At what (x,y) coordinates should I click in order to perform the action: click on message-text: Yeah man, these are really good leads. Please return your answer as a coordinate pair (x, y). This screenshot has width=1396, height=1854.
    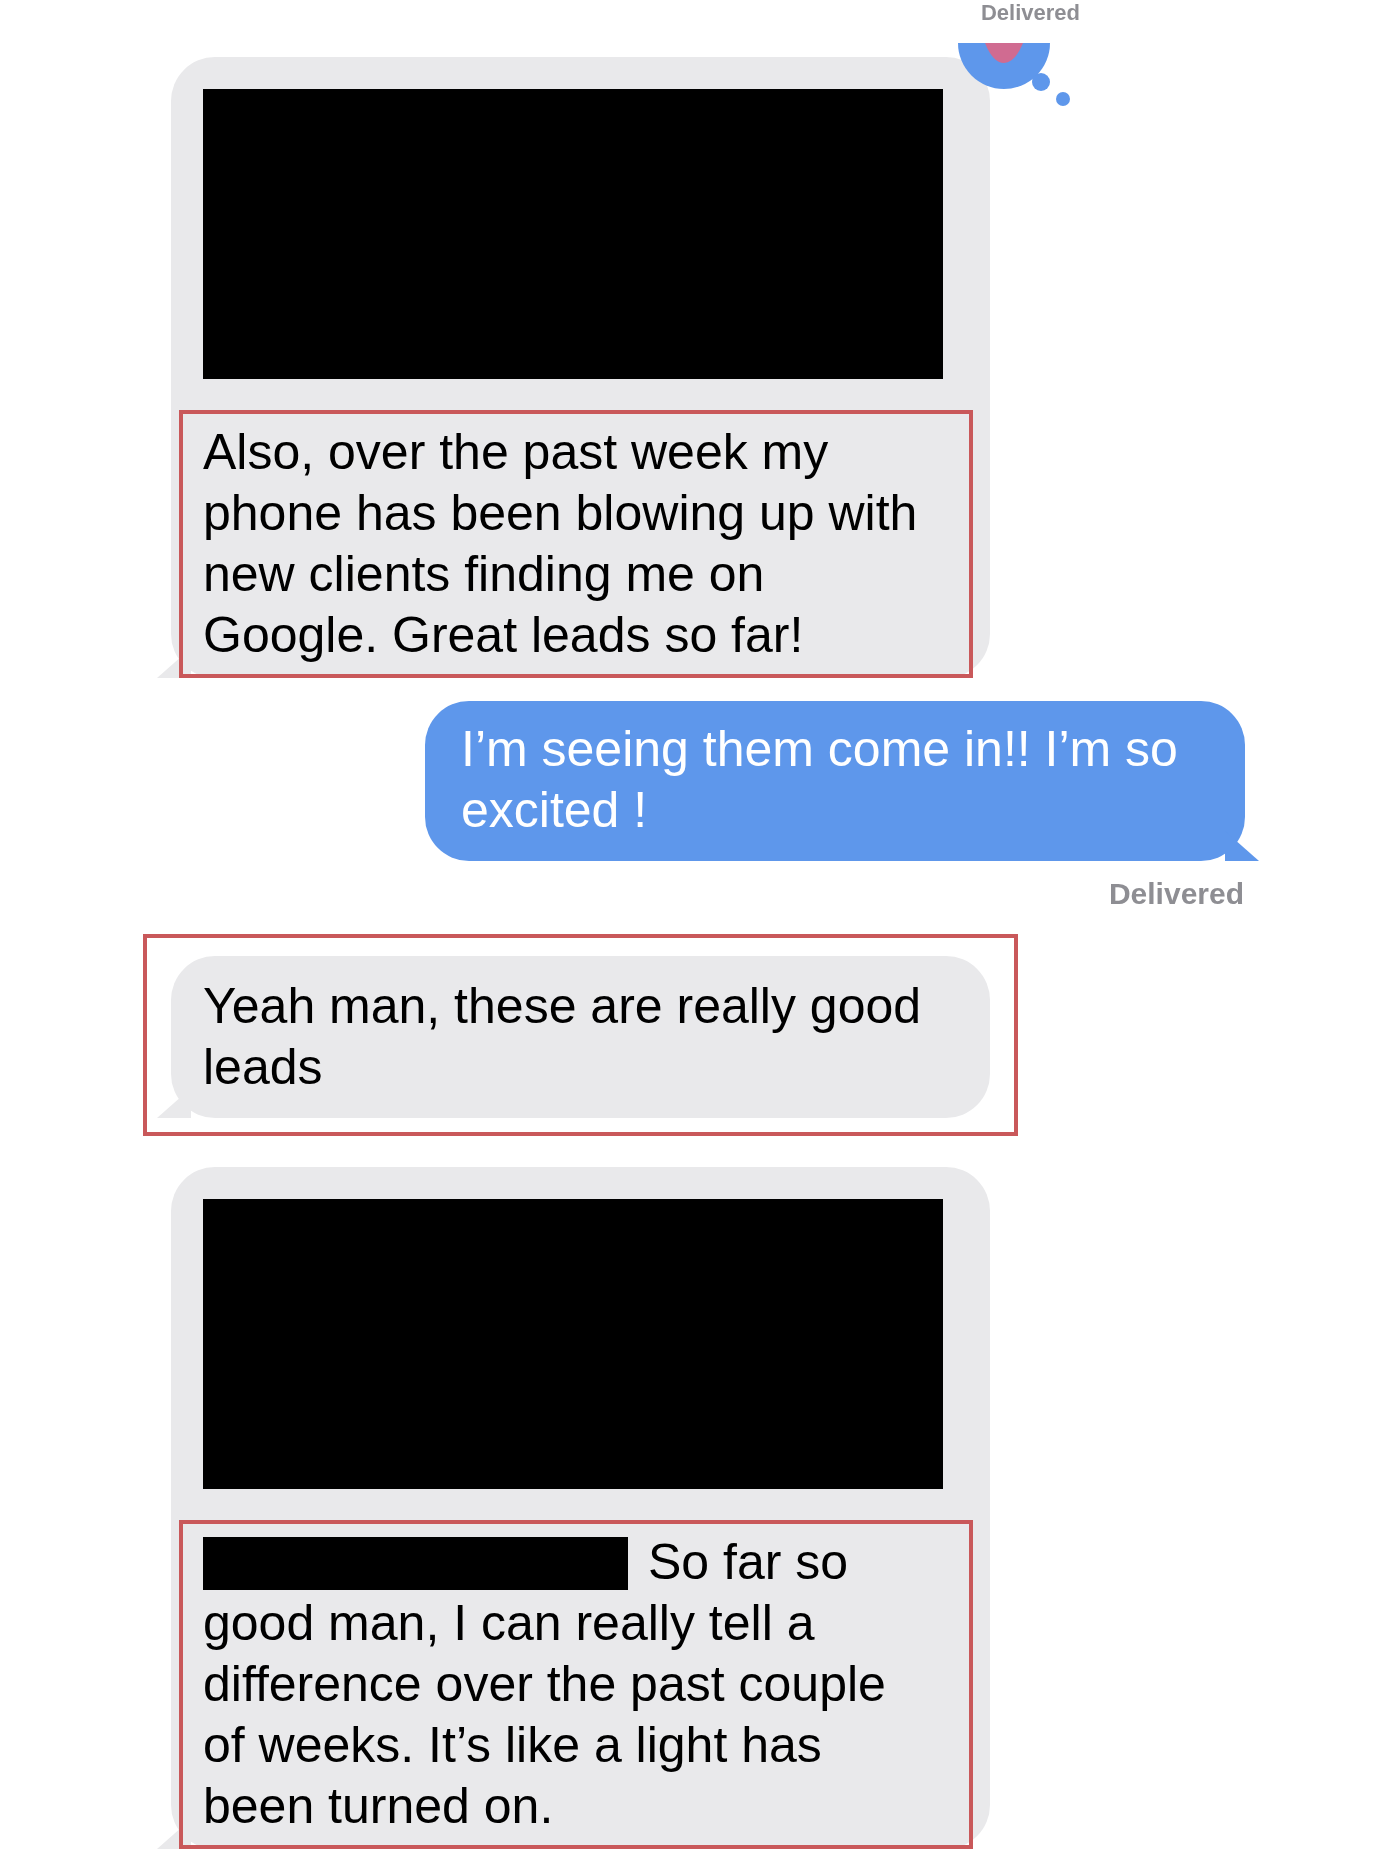
    Looking at the image, I should click on (563, 1037).